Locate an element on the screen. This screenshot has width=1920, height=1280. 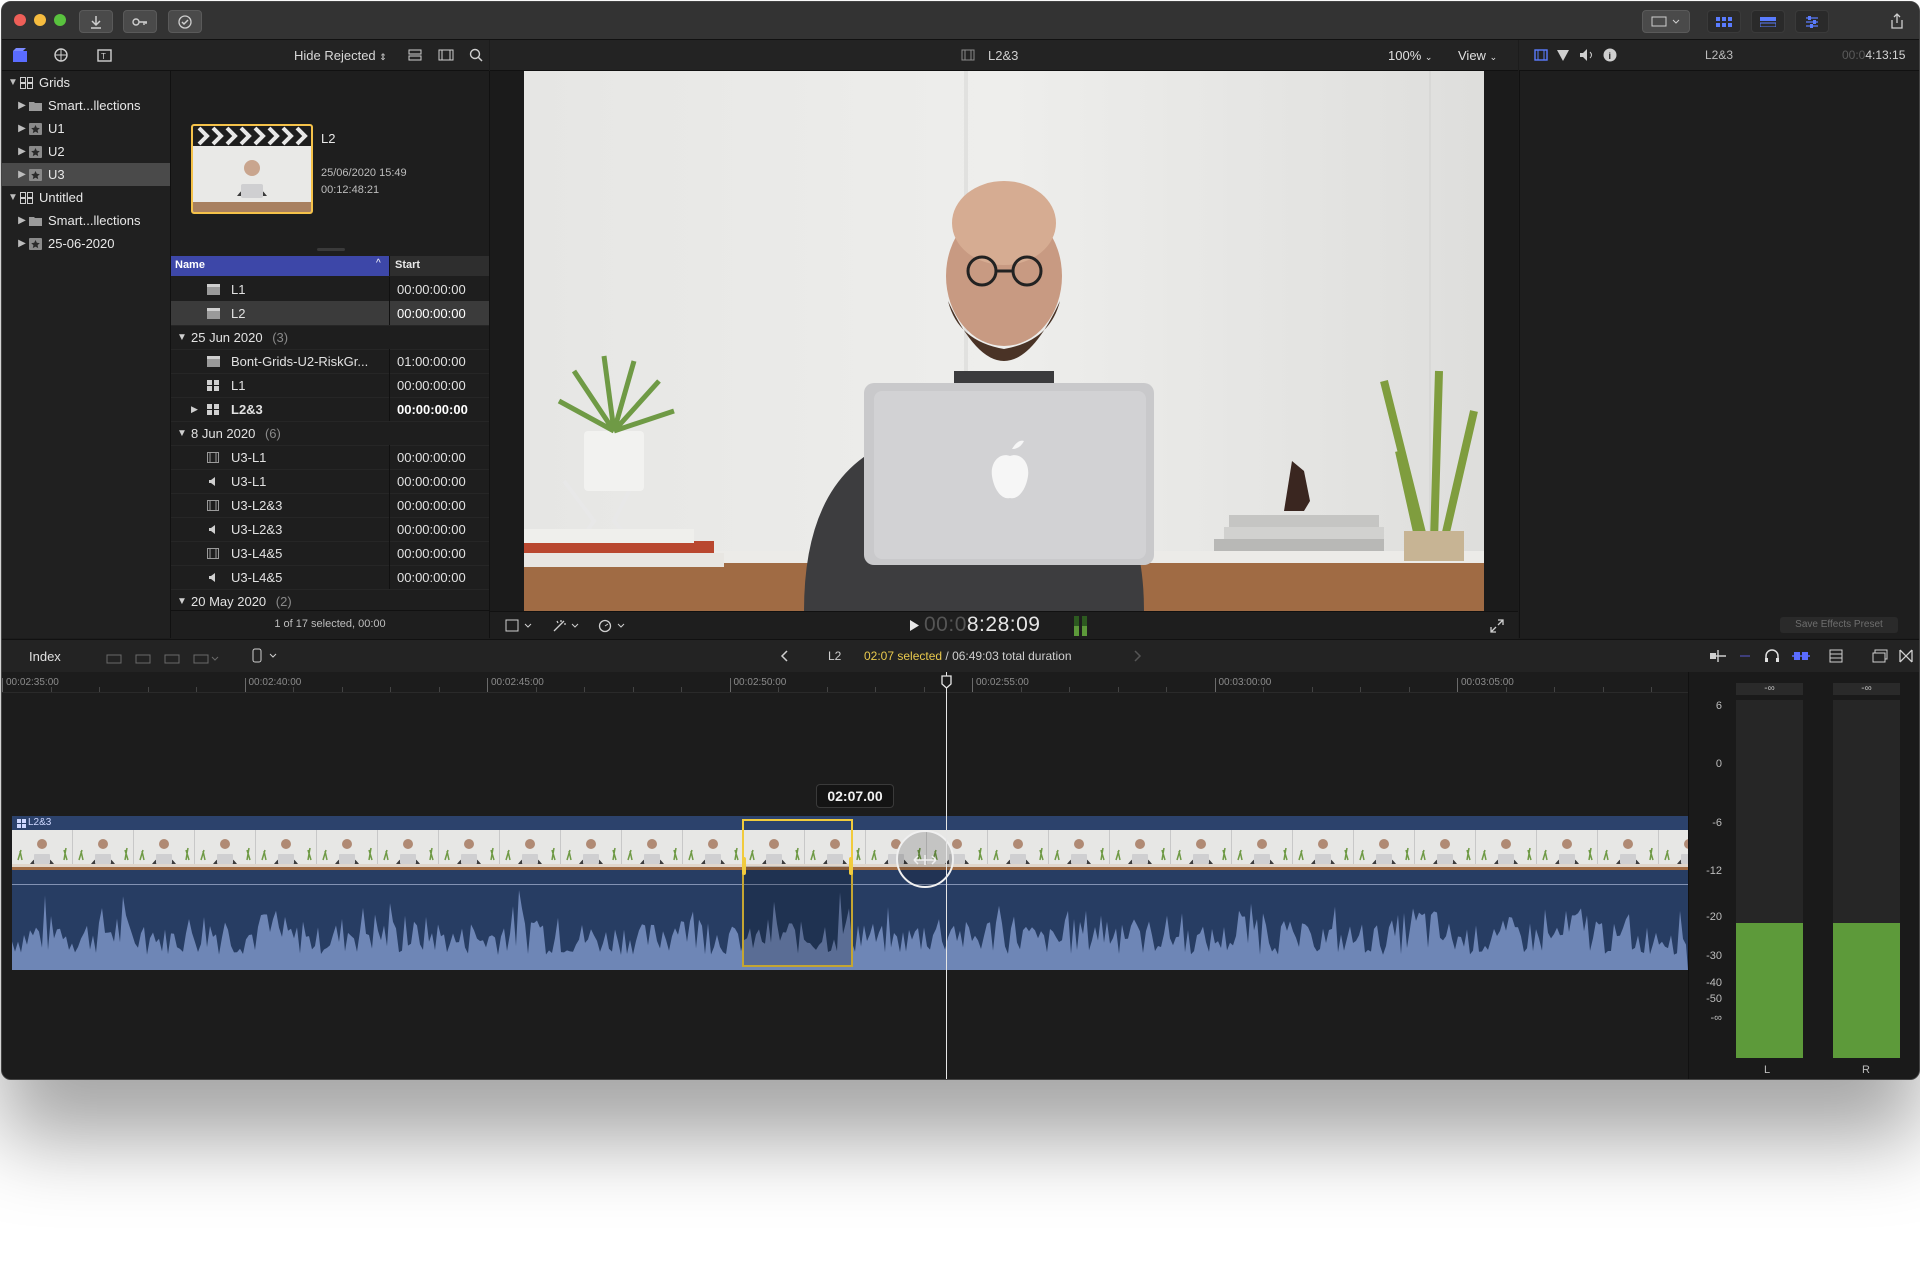
select-tool-icon is located at coordinates (265, 656).